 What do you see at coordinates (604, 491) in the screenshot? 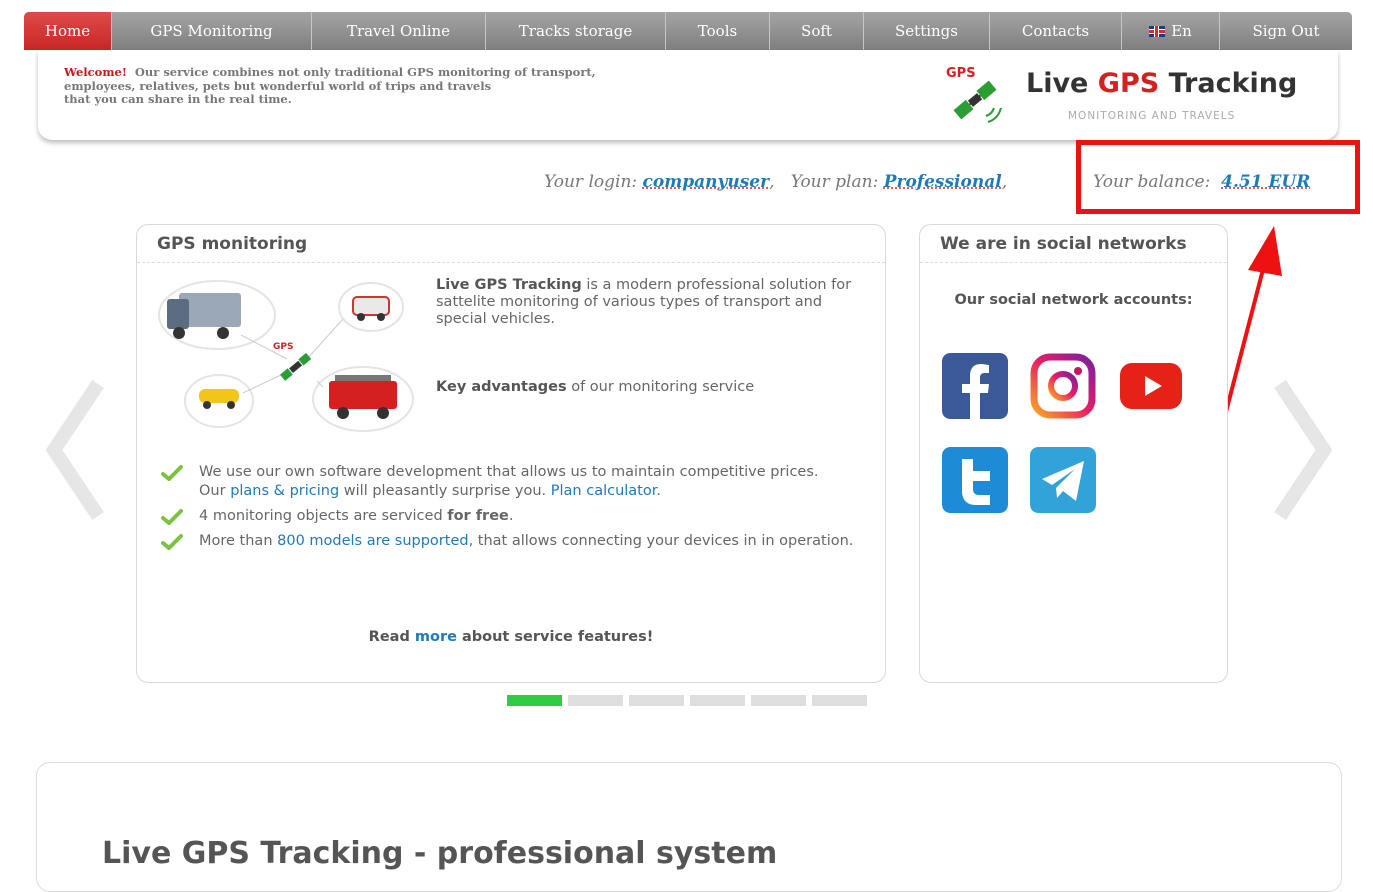
I see `plan-calculator-link: Plan calculator` at bounding box center [604, 491].